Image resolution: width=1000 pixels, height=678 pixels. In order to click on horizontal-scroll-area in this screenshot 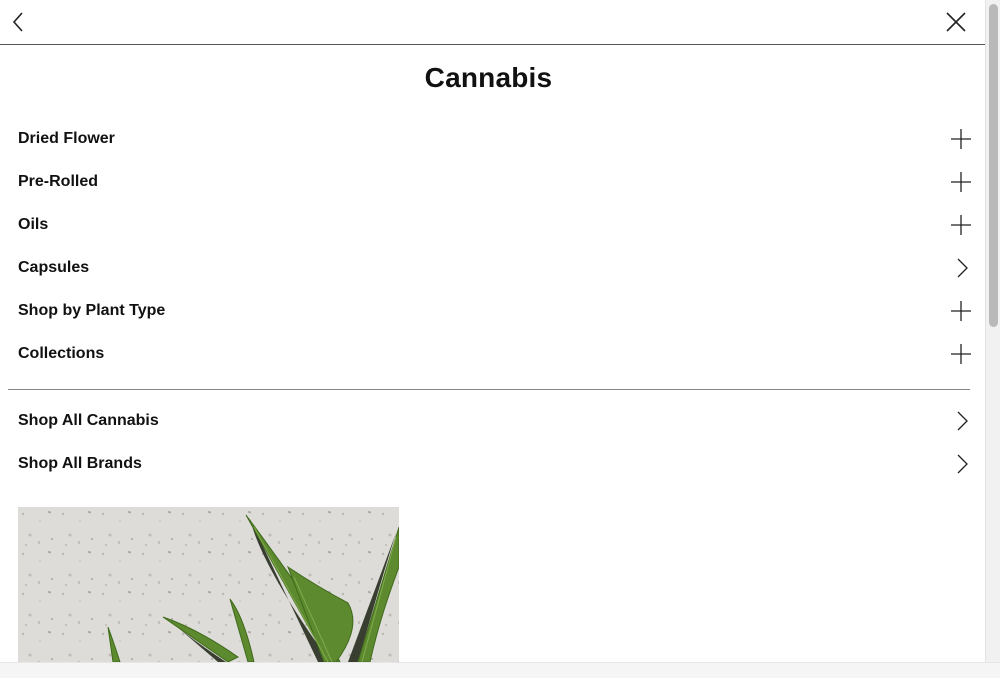, I will do `click(500, 670)`.